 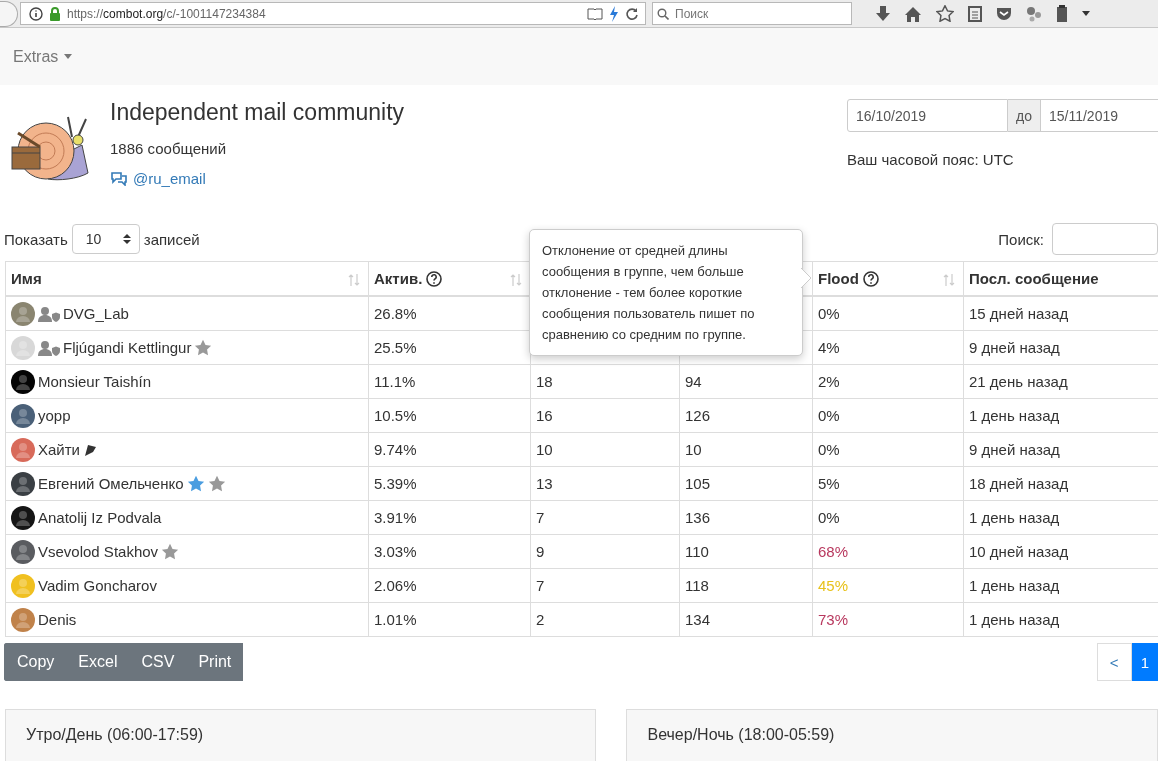 What do you see at coordinates (98, 551) in the screenshot?
I see `user-name: Vsevolod Stakhov` at bounding box center [98, 551].